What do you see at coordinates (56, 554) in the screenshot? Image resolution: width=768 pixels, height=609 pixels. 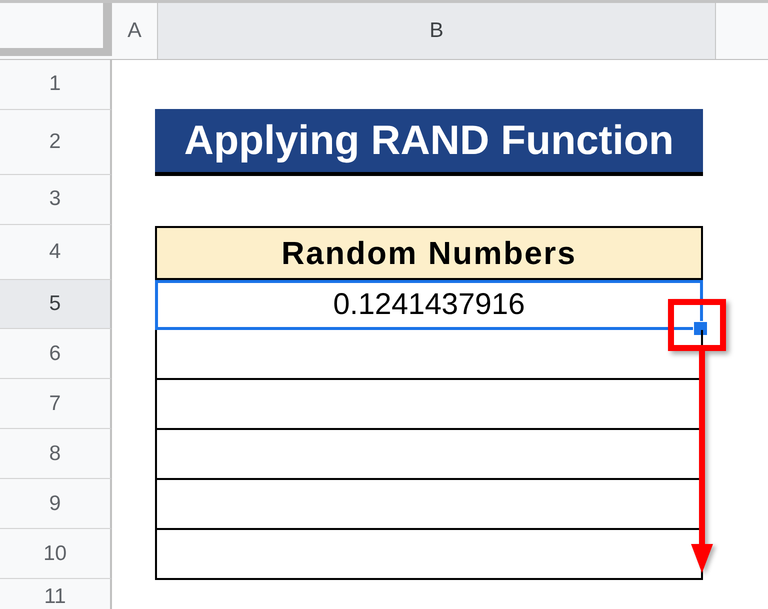 I see `row-header: 10` at bounding box center [56, 554].